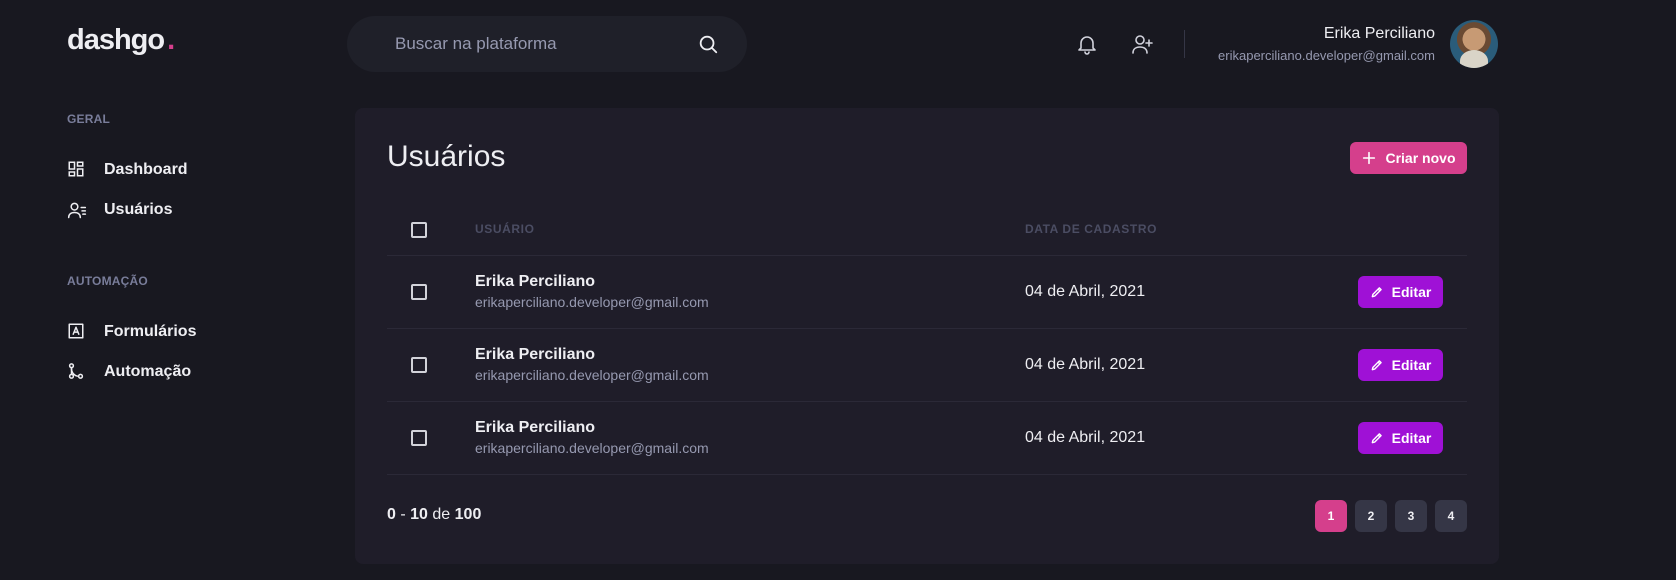  I want to click on create-new-label: Criar novo, so click(1420, 158).